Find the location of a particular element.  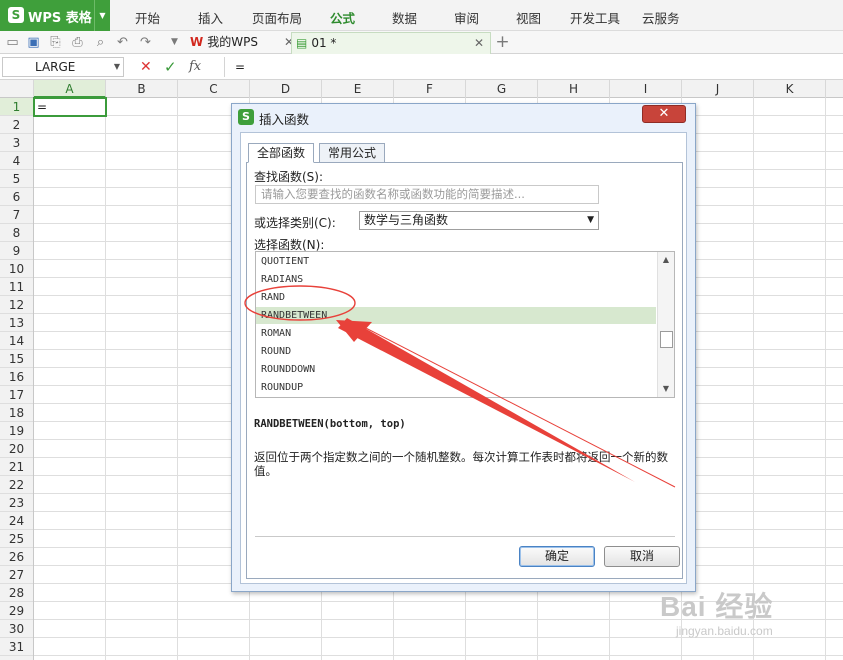

open-folder-icon: ▭ is located at coordinates (12, 42).